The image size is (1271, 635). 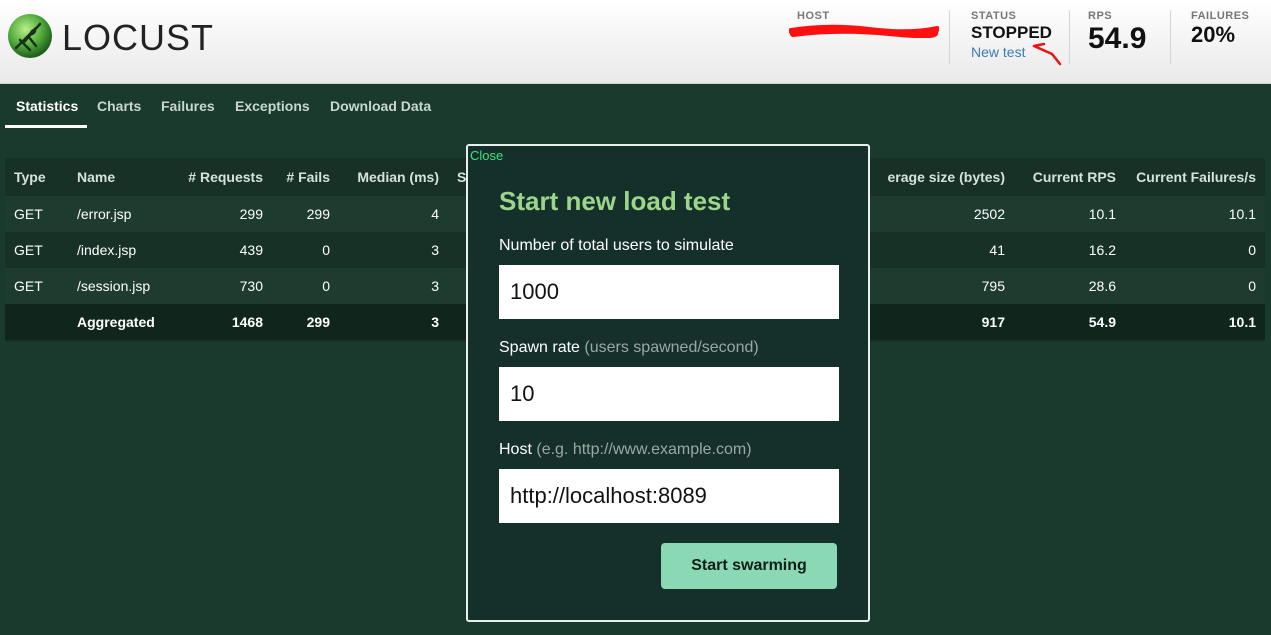 I want to click on tab-statistics: Statistics, so click(x=47, y=106).